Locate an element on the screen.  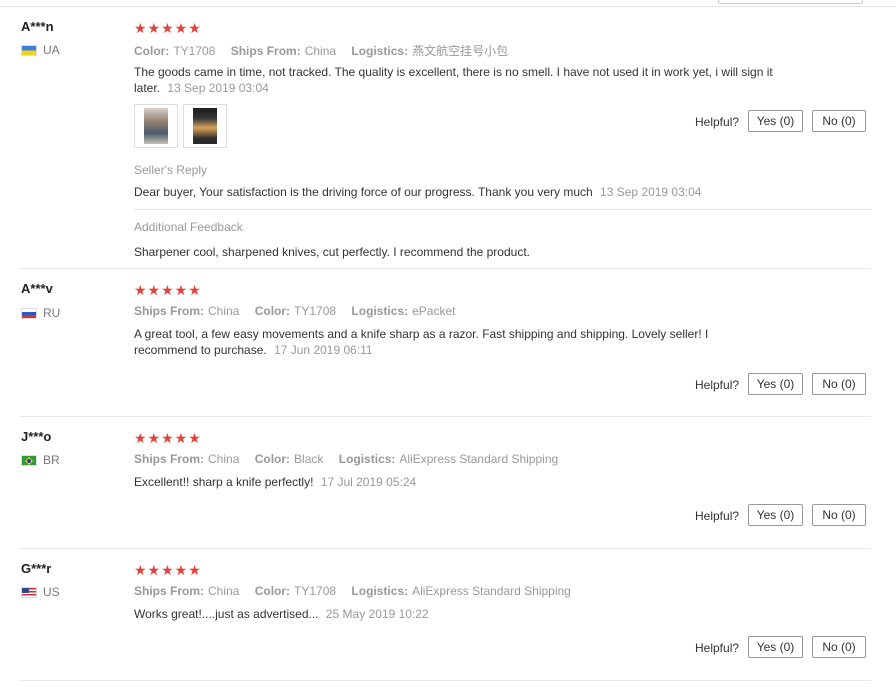
review-date: 25 May 2019 10:22 is located at coordinates (377, 614).